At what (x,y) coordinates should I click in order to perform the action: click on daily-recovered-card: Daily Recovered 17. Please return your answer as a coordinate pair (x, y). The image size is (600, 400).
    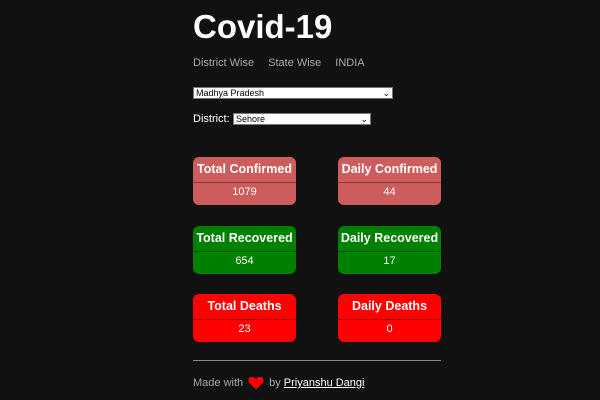
    Looking at the image, I should click on (389, 250).